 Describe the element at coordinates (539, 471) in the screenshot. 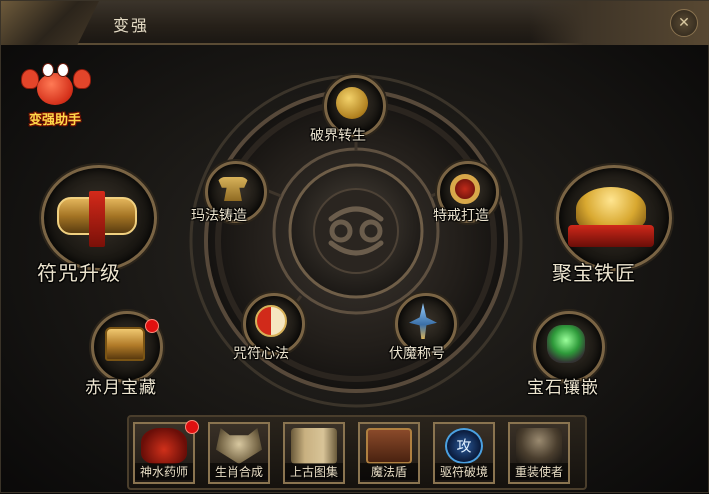

I see `slot-label: 重装使者` at that location.